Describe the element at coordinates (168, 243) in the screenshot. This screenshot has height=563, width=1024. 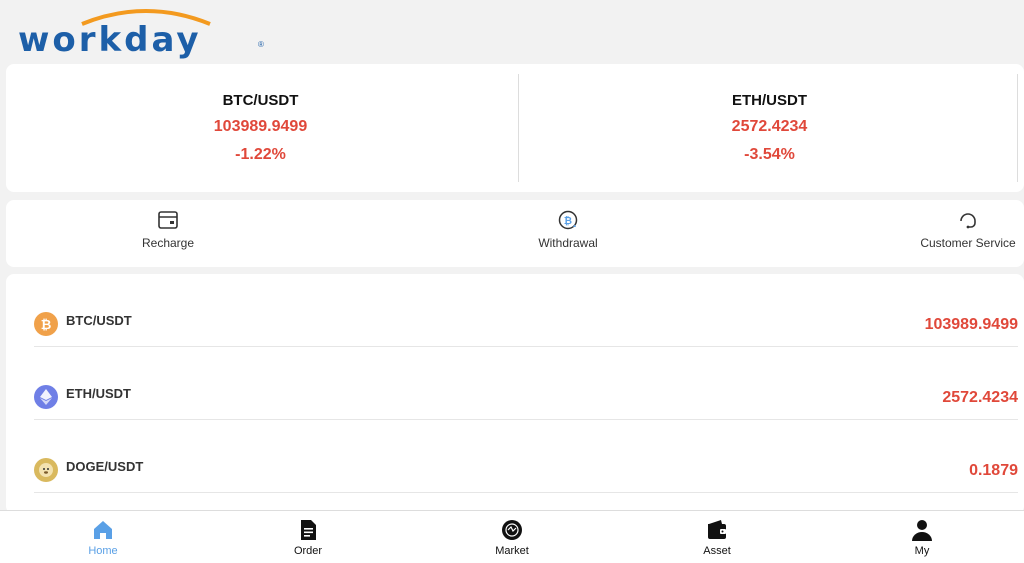
I see `recharge-label: Recharge` at that location.